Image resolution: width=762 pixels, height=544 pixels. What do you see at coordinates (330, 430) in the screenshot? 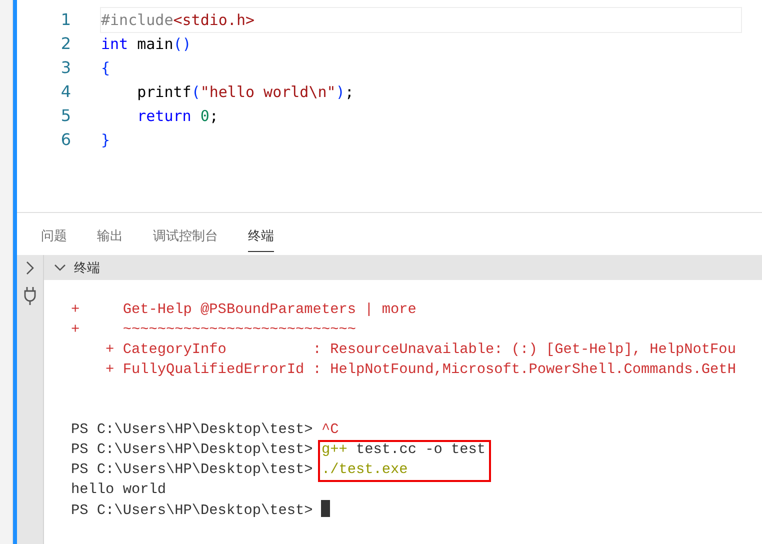
I see `command-text: ^C` at bounding box center [330, 430].